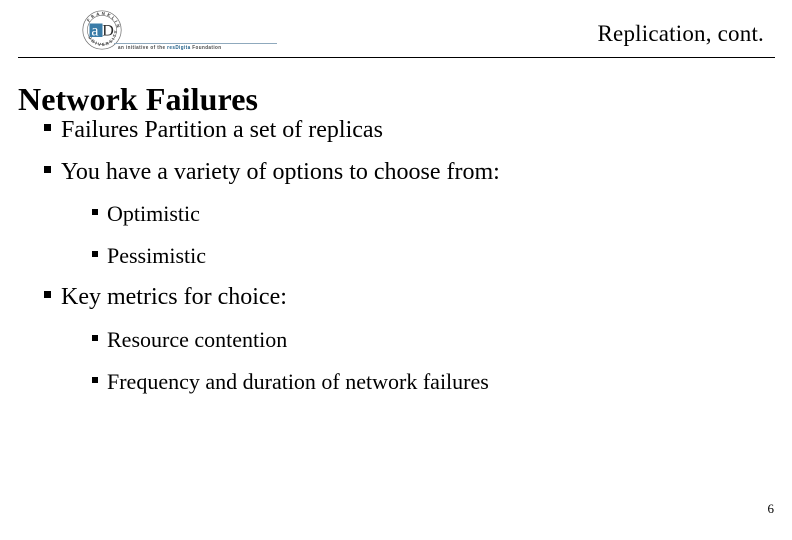  I want to click on svg-text: D, so click(108, 31).